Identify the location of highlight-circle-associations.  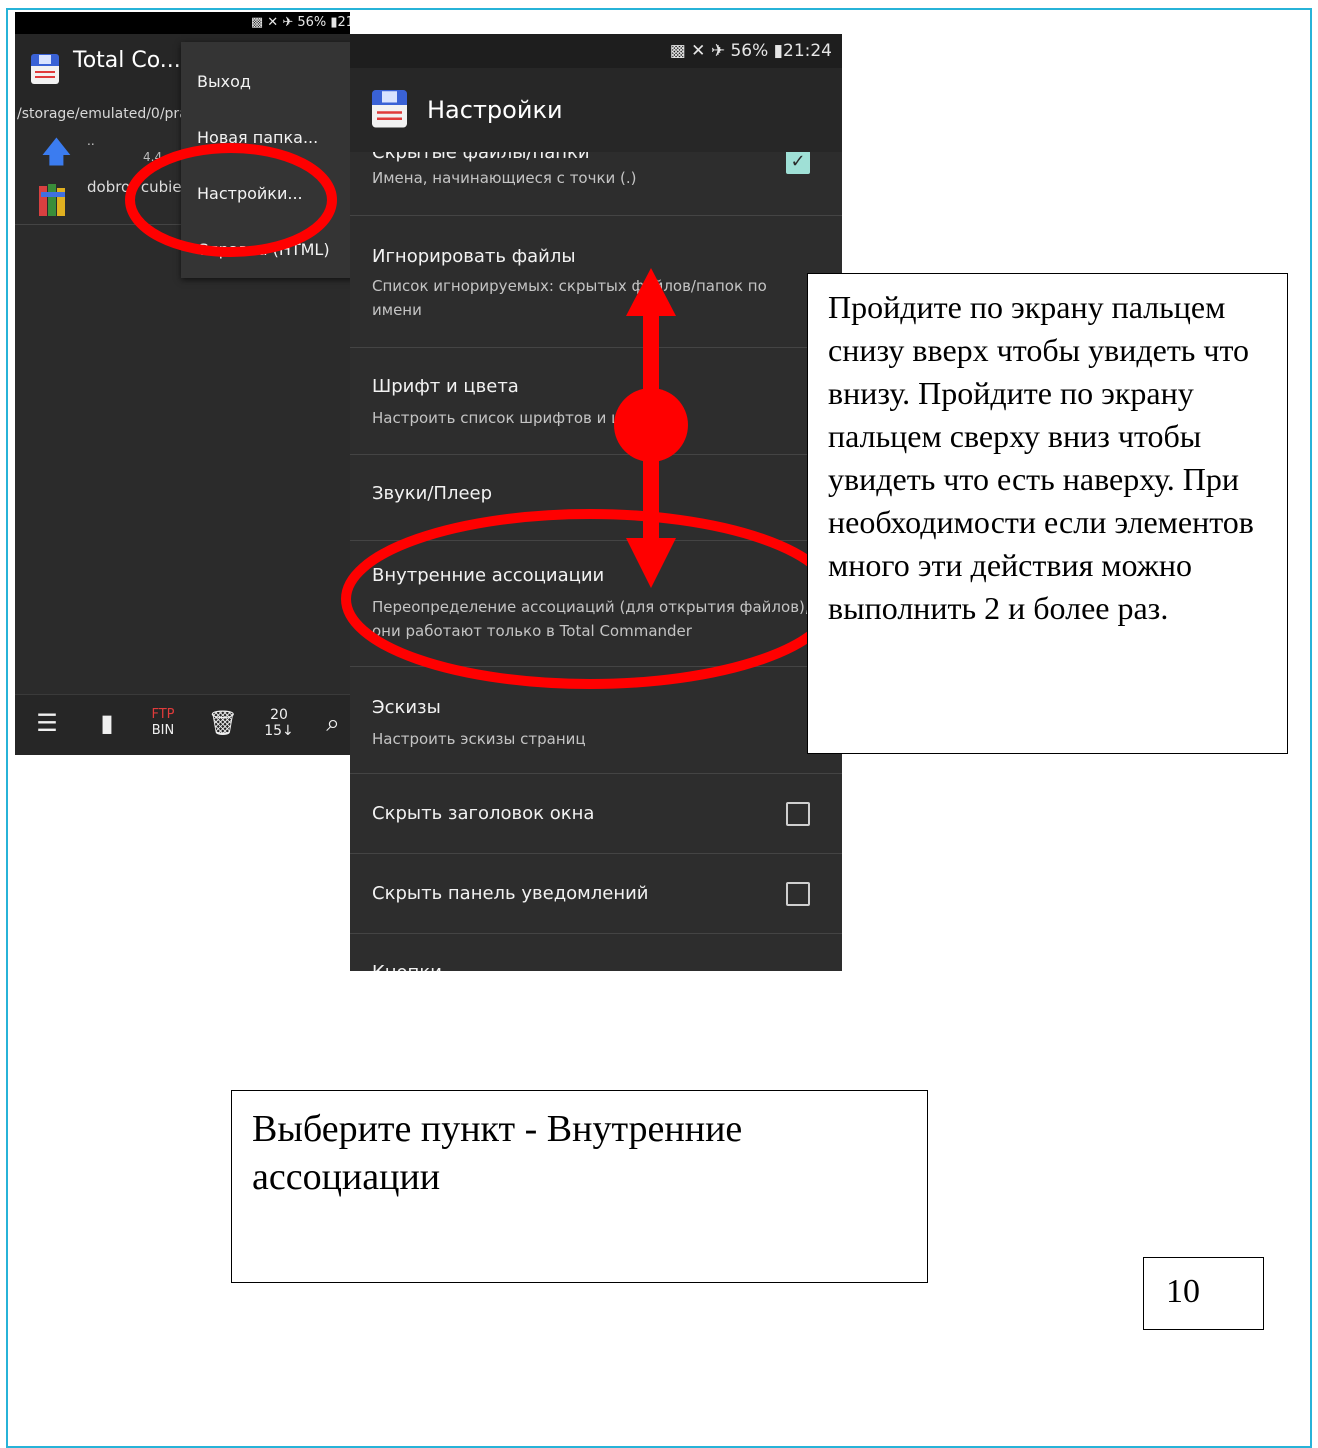
(590, 599).